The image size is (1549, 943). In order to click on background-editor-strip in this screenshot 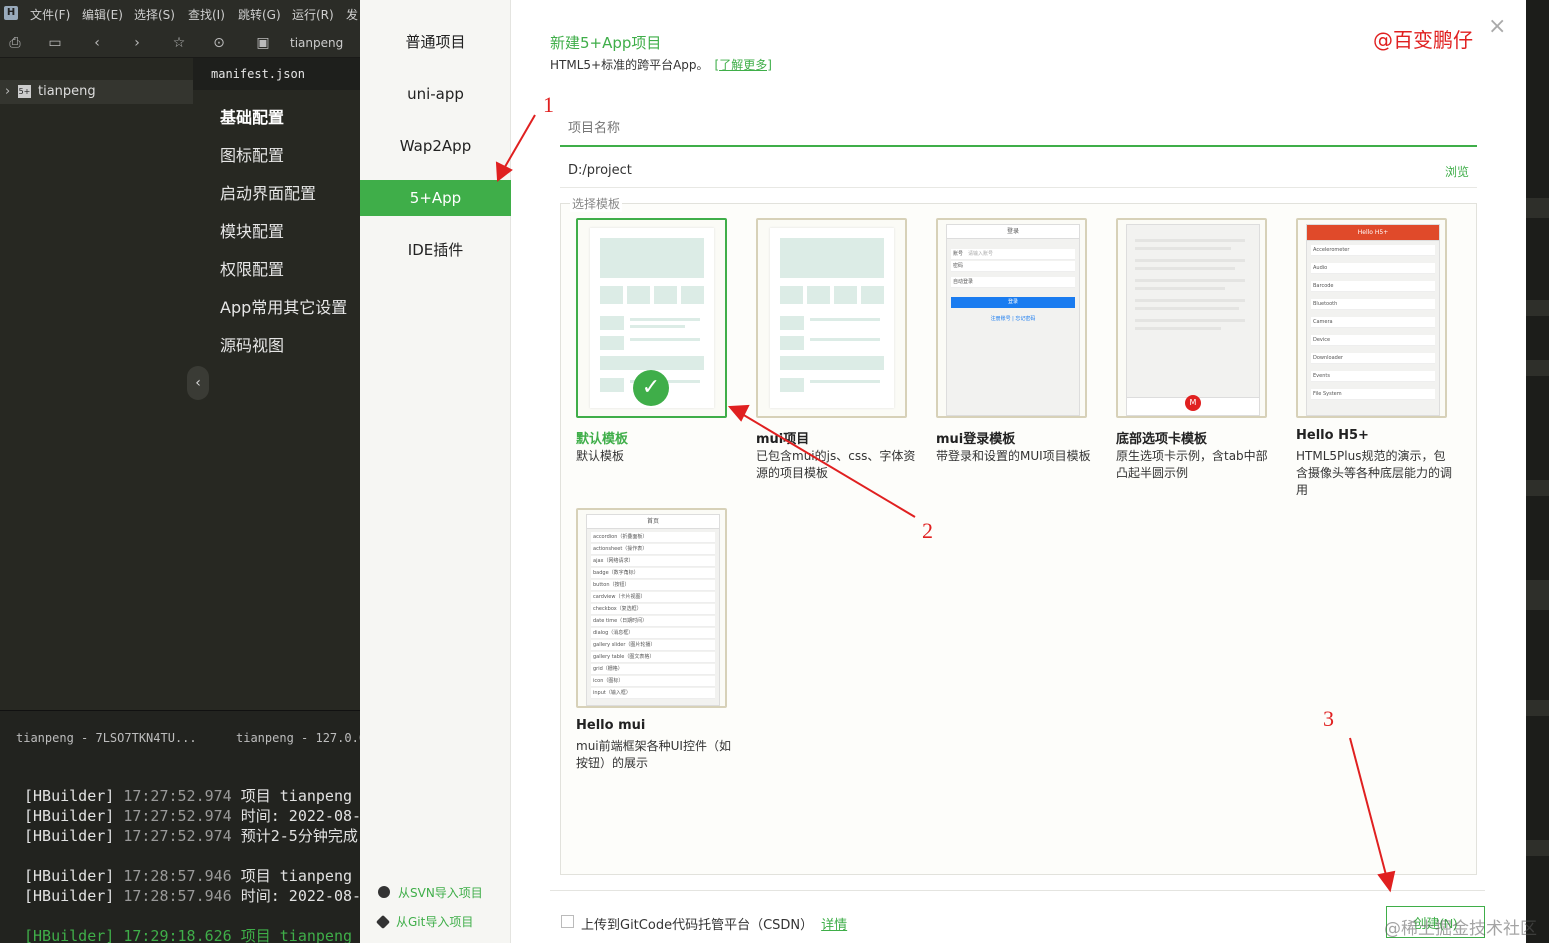, I will do `click(1537, 471)`.